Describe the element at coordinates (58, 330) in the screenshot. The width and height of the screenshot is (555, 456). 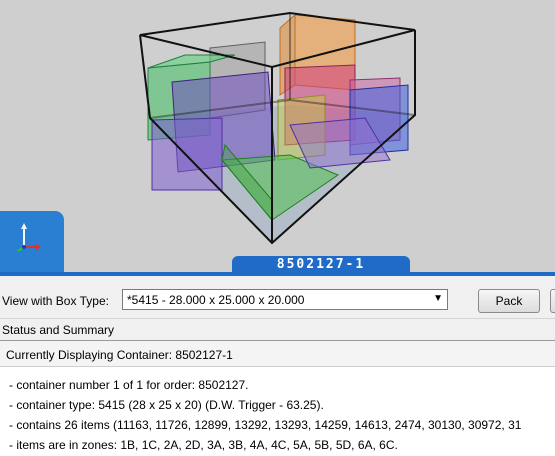
I see `status-title-label: Status and Summary` at that location.